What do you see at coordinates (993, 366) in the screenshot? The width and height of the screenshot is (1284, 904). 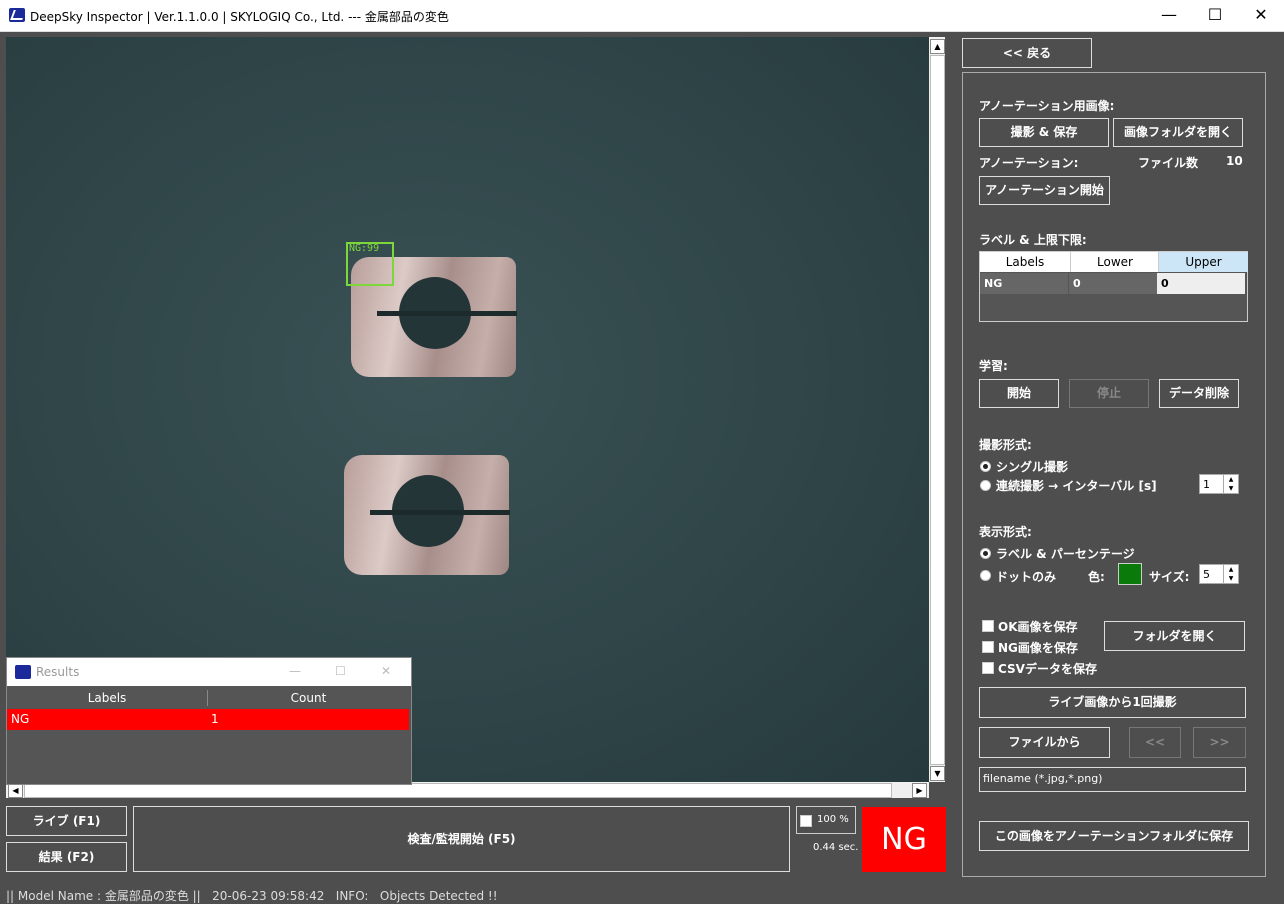 I see `learning-heading: 学習:` at bounding box center [993, 366].